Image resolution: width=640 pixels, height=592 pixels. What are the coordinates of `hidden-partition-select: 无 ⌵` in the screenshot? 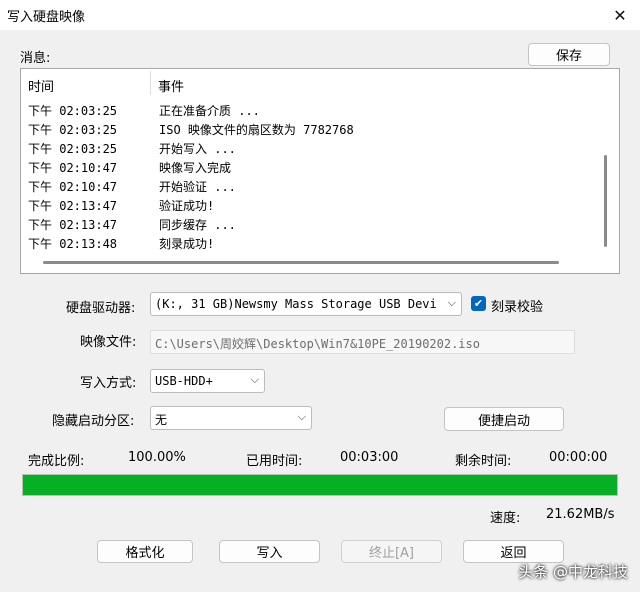 It's located at (231, 418).